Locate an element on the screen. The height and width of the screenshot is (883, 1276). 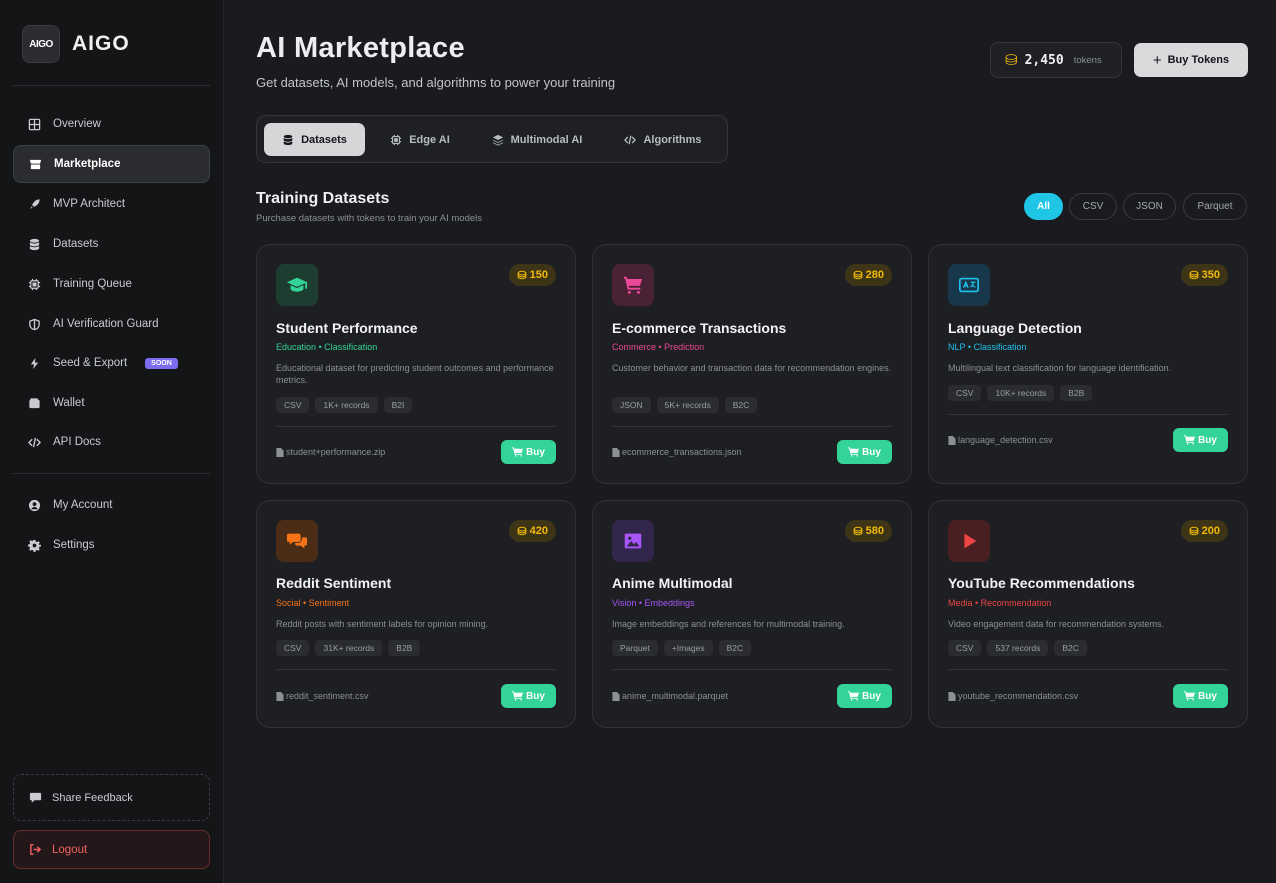
card-divider is located at coordinates (752, 426).